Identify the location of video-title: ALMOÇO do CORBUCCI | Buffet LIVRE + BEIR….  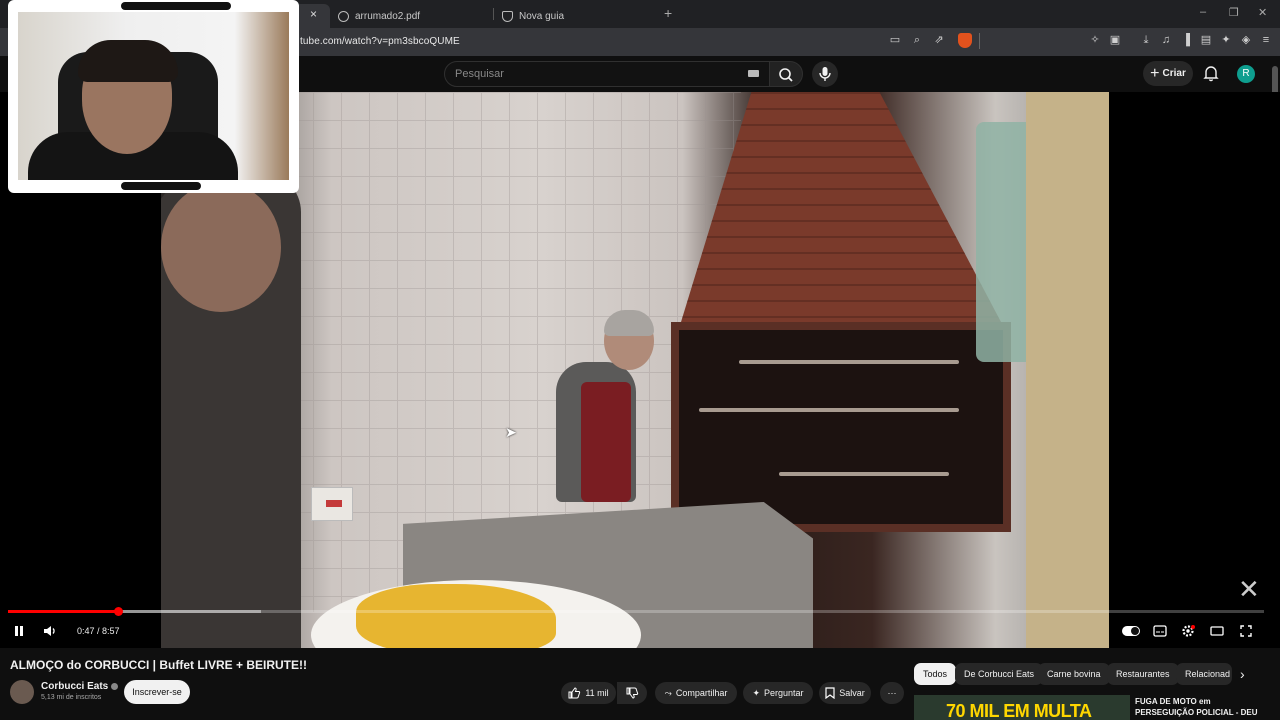
(159, 665).